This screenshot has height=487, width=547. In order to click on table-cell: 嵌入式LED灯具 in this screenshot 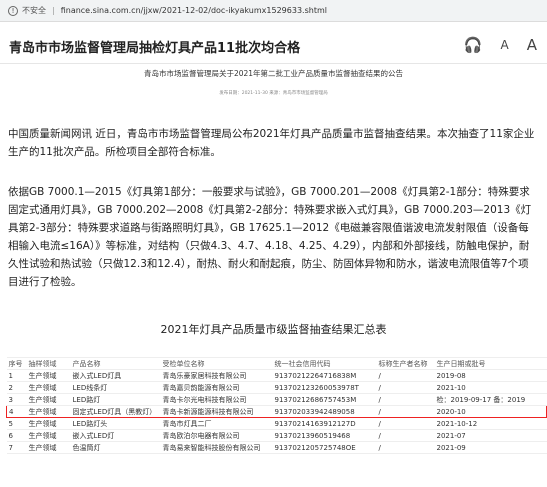, I will do `click(115, 375)`.